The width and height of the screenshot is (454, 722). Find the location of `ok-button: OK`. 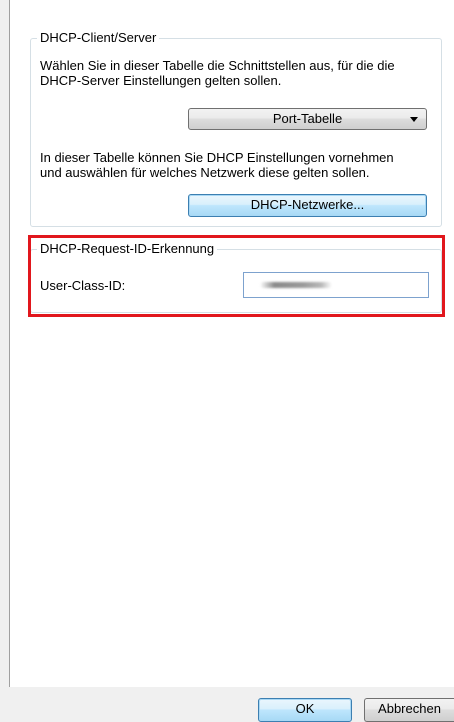

ok-button: OK is located at coordinates (305, 710).